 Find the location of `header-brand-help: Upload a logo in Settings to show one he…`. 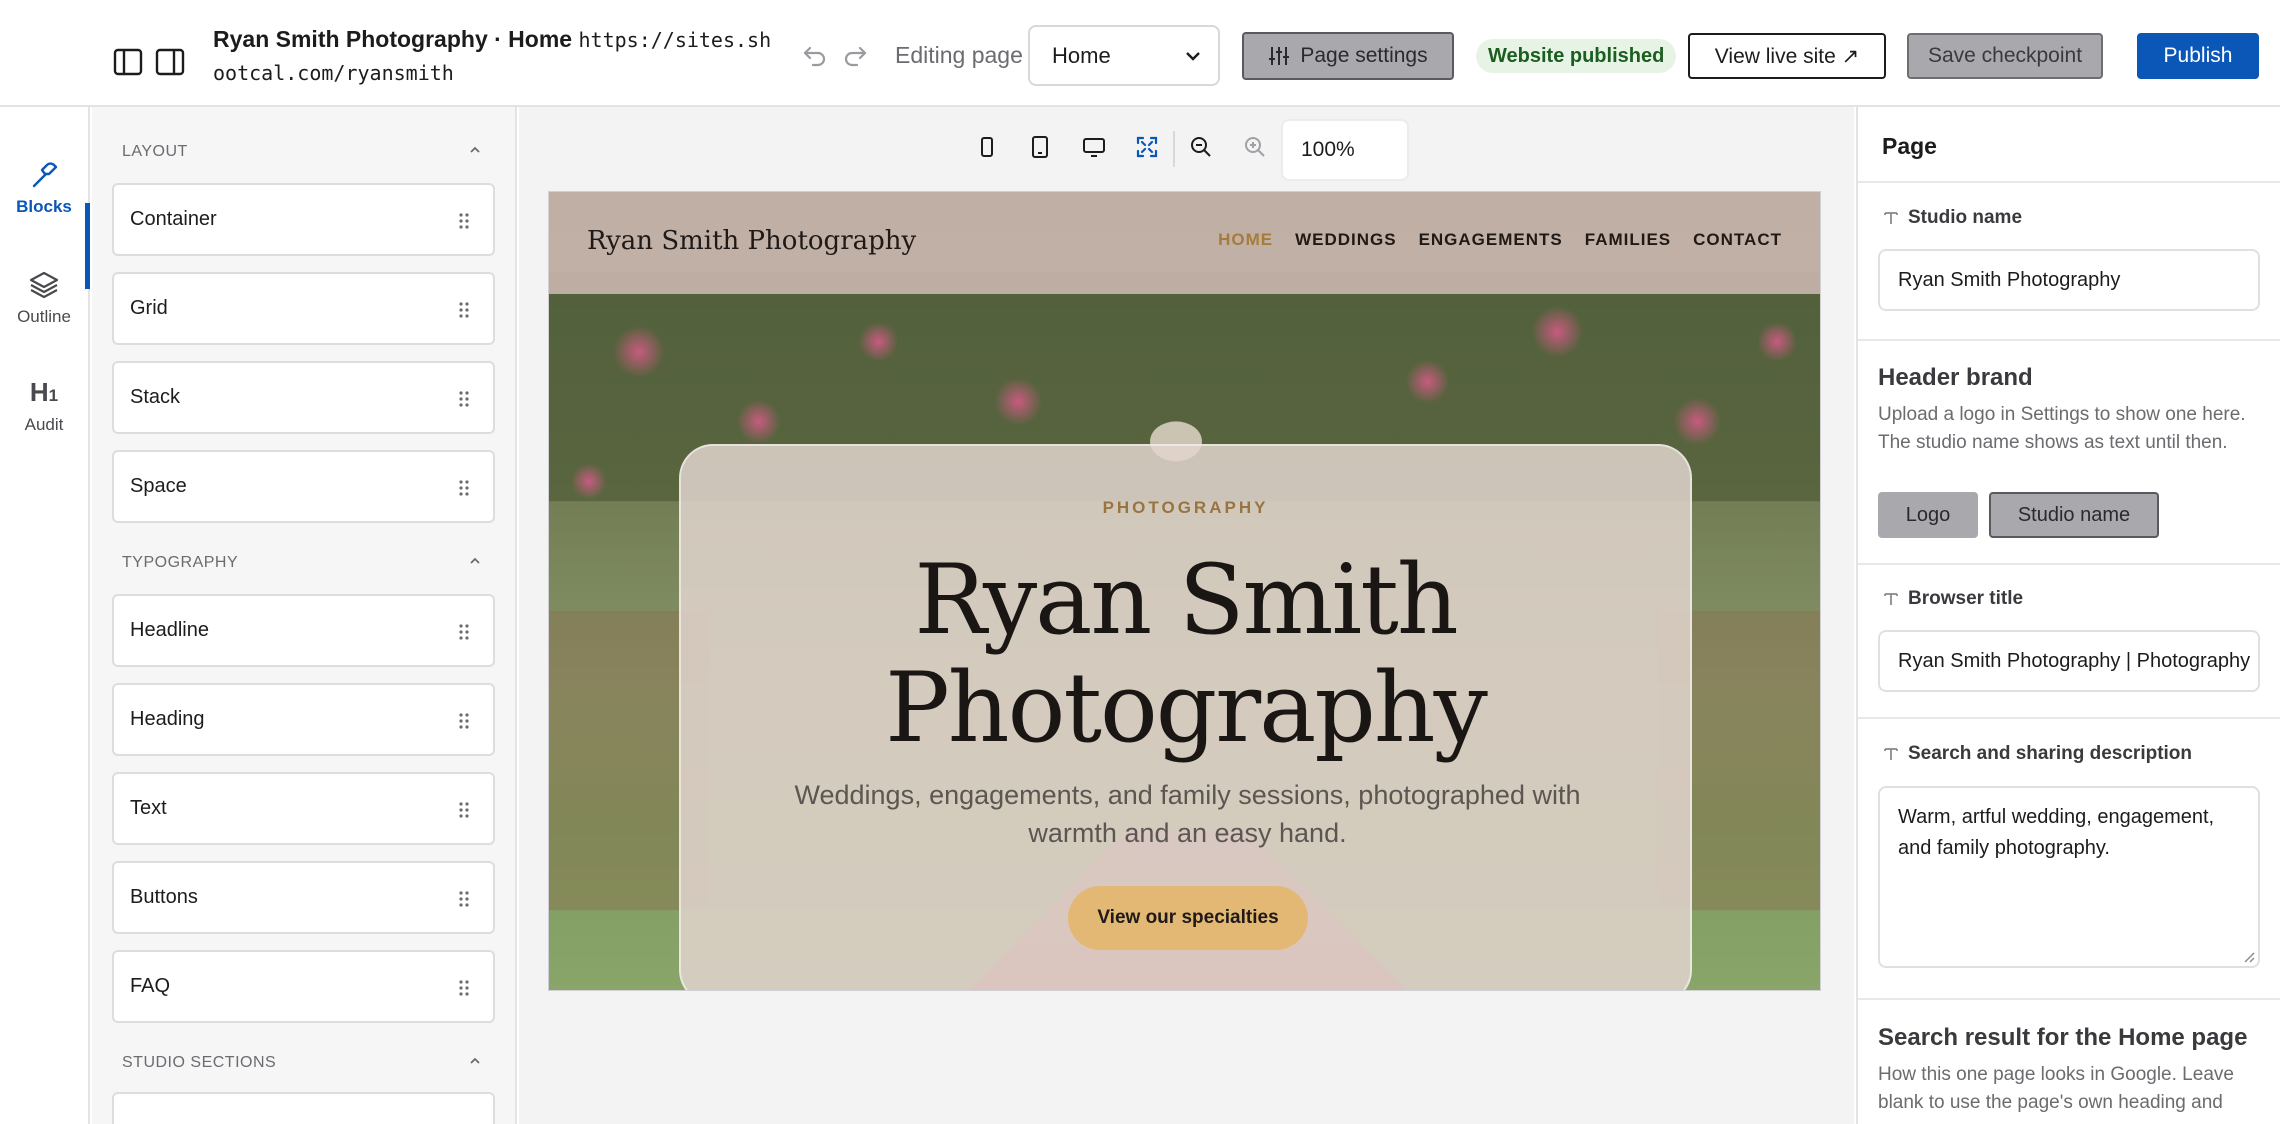

header-brand-help: Upload a logo in Settings to show one he… is located at coordinates (2062, 428).